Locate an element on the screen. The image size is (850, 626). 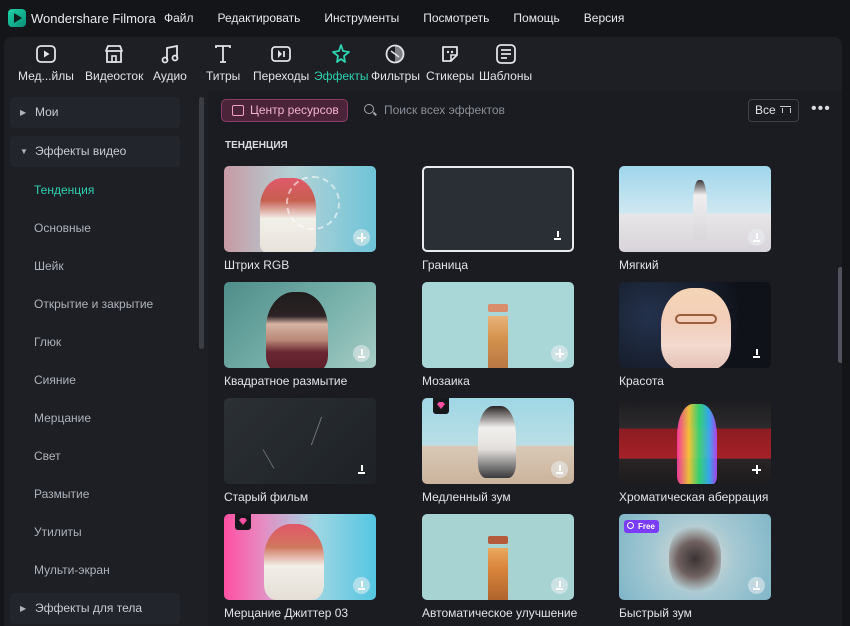
search-input: Поиск всех эффектов is located at coordinates (433, 110).